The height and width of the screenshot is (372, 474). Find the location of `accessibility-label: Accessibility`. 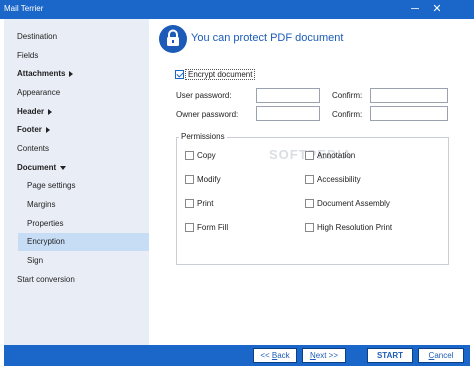

accessibility-label: Accessibility is located at coordinates (339, 179).